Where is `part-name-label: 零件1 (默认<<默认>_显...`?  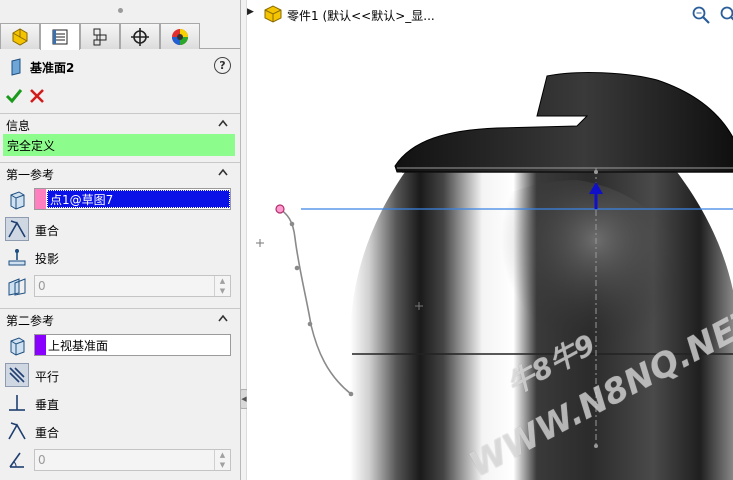 part-name-label: 零件1 (默认<<默认>_显... is located at coordinates (361, 15).